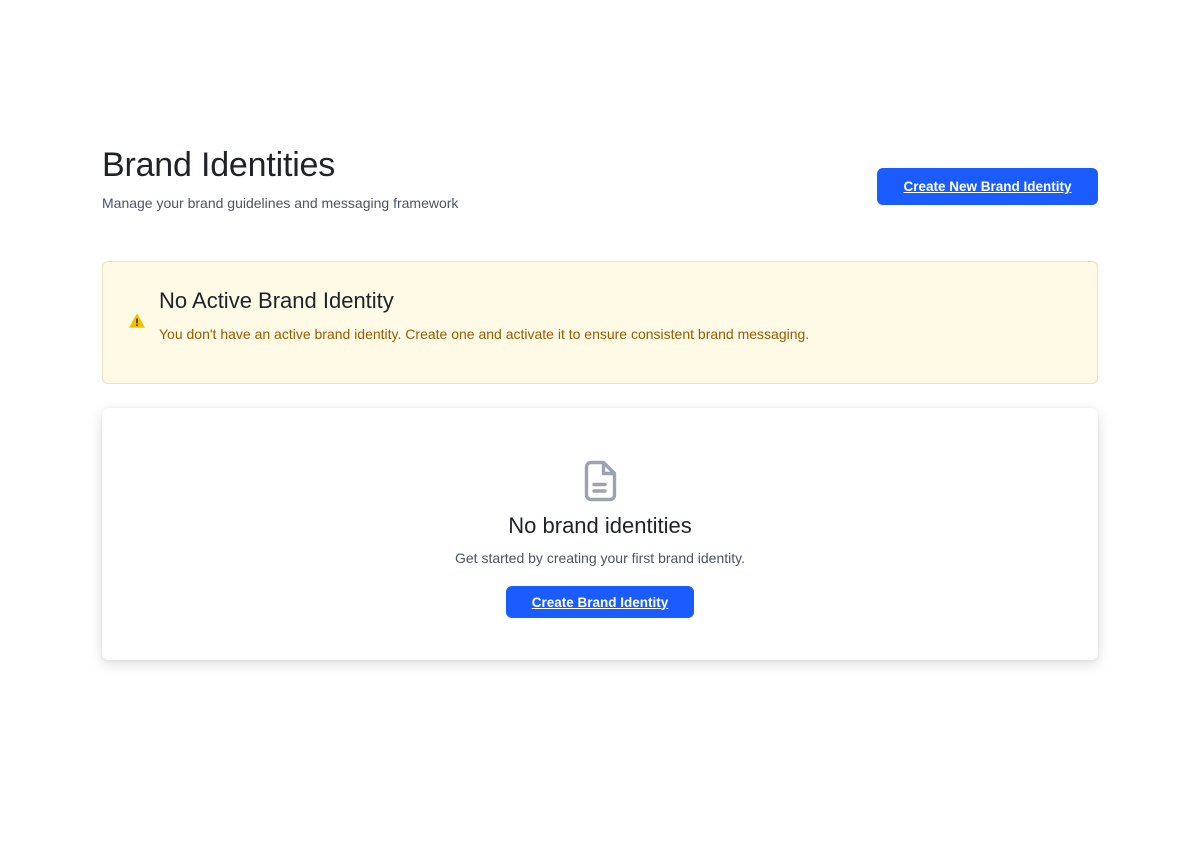 This screenshot has width=1200, height=844. I want to click on alert-title: No Active Brand Identity, so click(276, 300).